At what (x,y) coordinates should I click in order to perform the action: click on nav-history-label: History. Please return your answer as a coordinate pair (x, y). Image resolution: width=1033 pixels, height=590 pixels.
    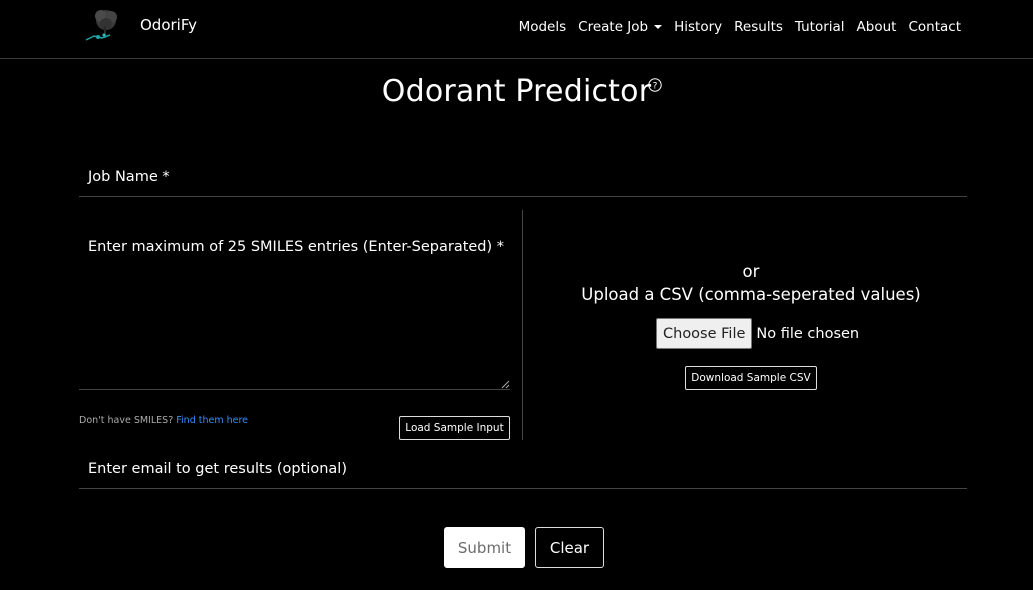
    Looking at the image, I should click on (698, 27).